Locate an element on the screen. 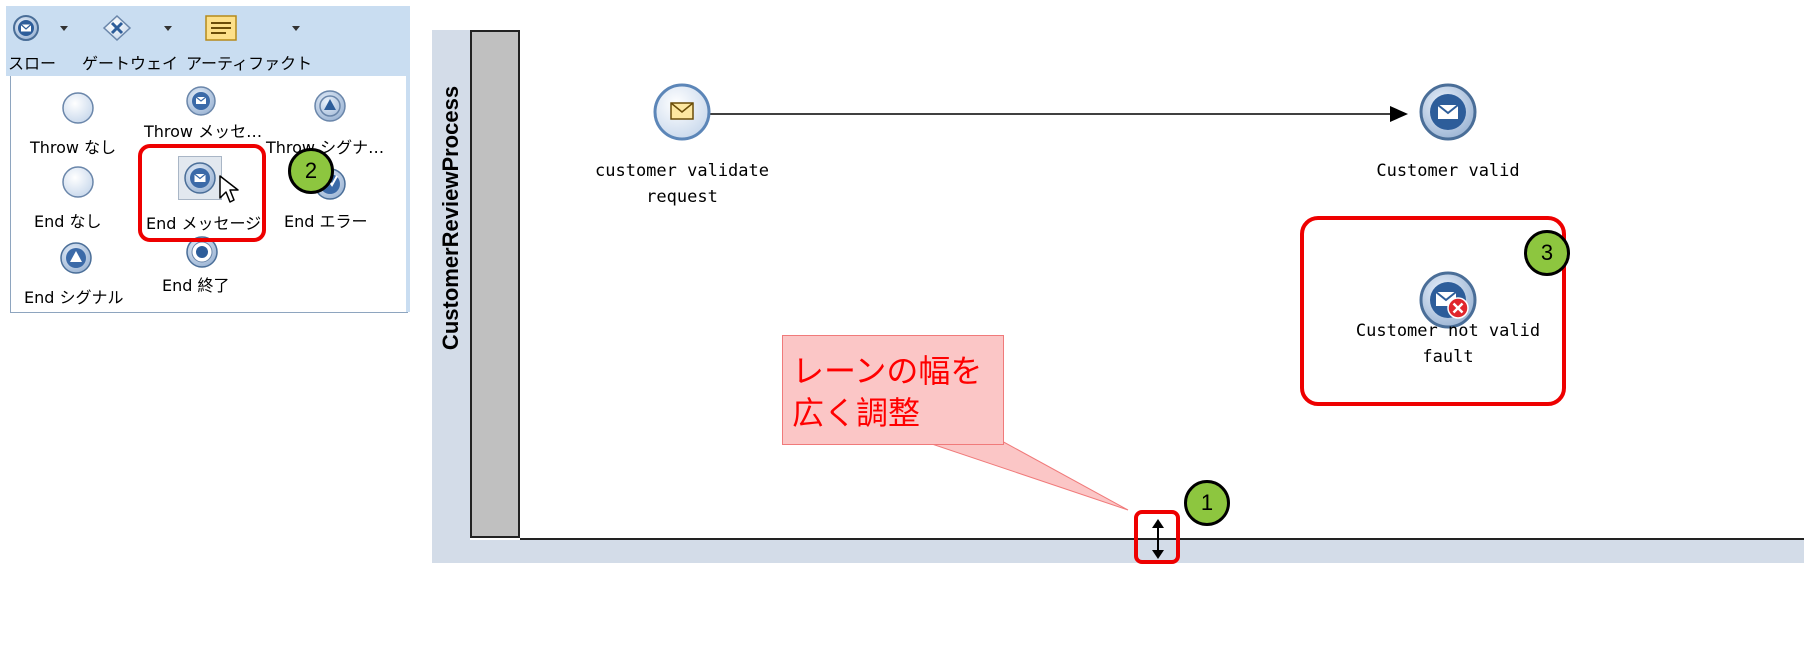 Image resolution: width=1804 pixels, height=649 pixels. end-message-event-icon is located at coordinates (1448, 112).